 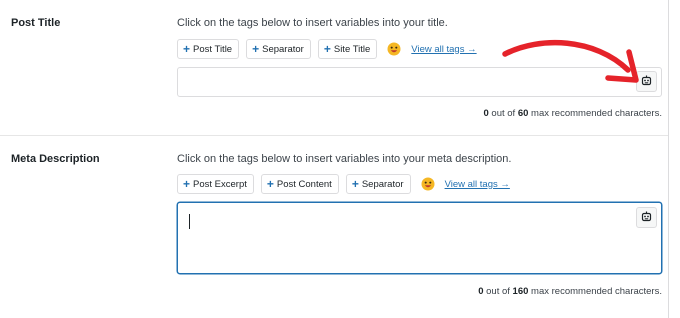 I want to click on tag-button-post-excerpt: + Post Excerpt, so click(x=215, y=184).